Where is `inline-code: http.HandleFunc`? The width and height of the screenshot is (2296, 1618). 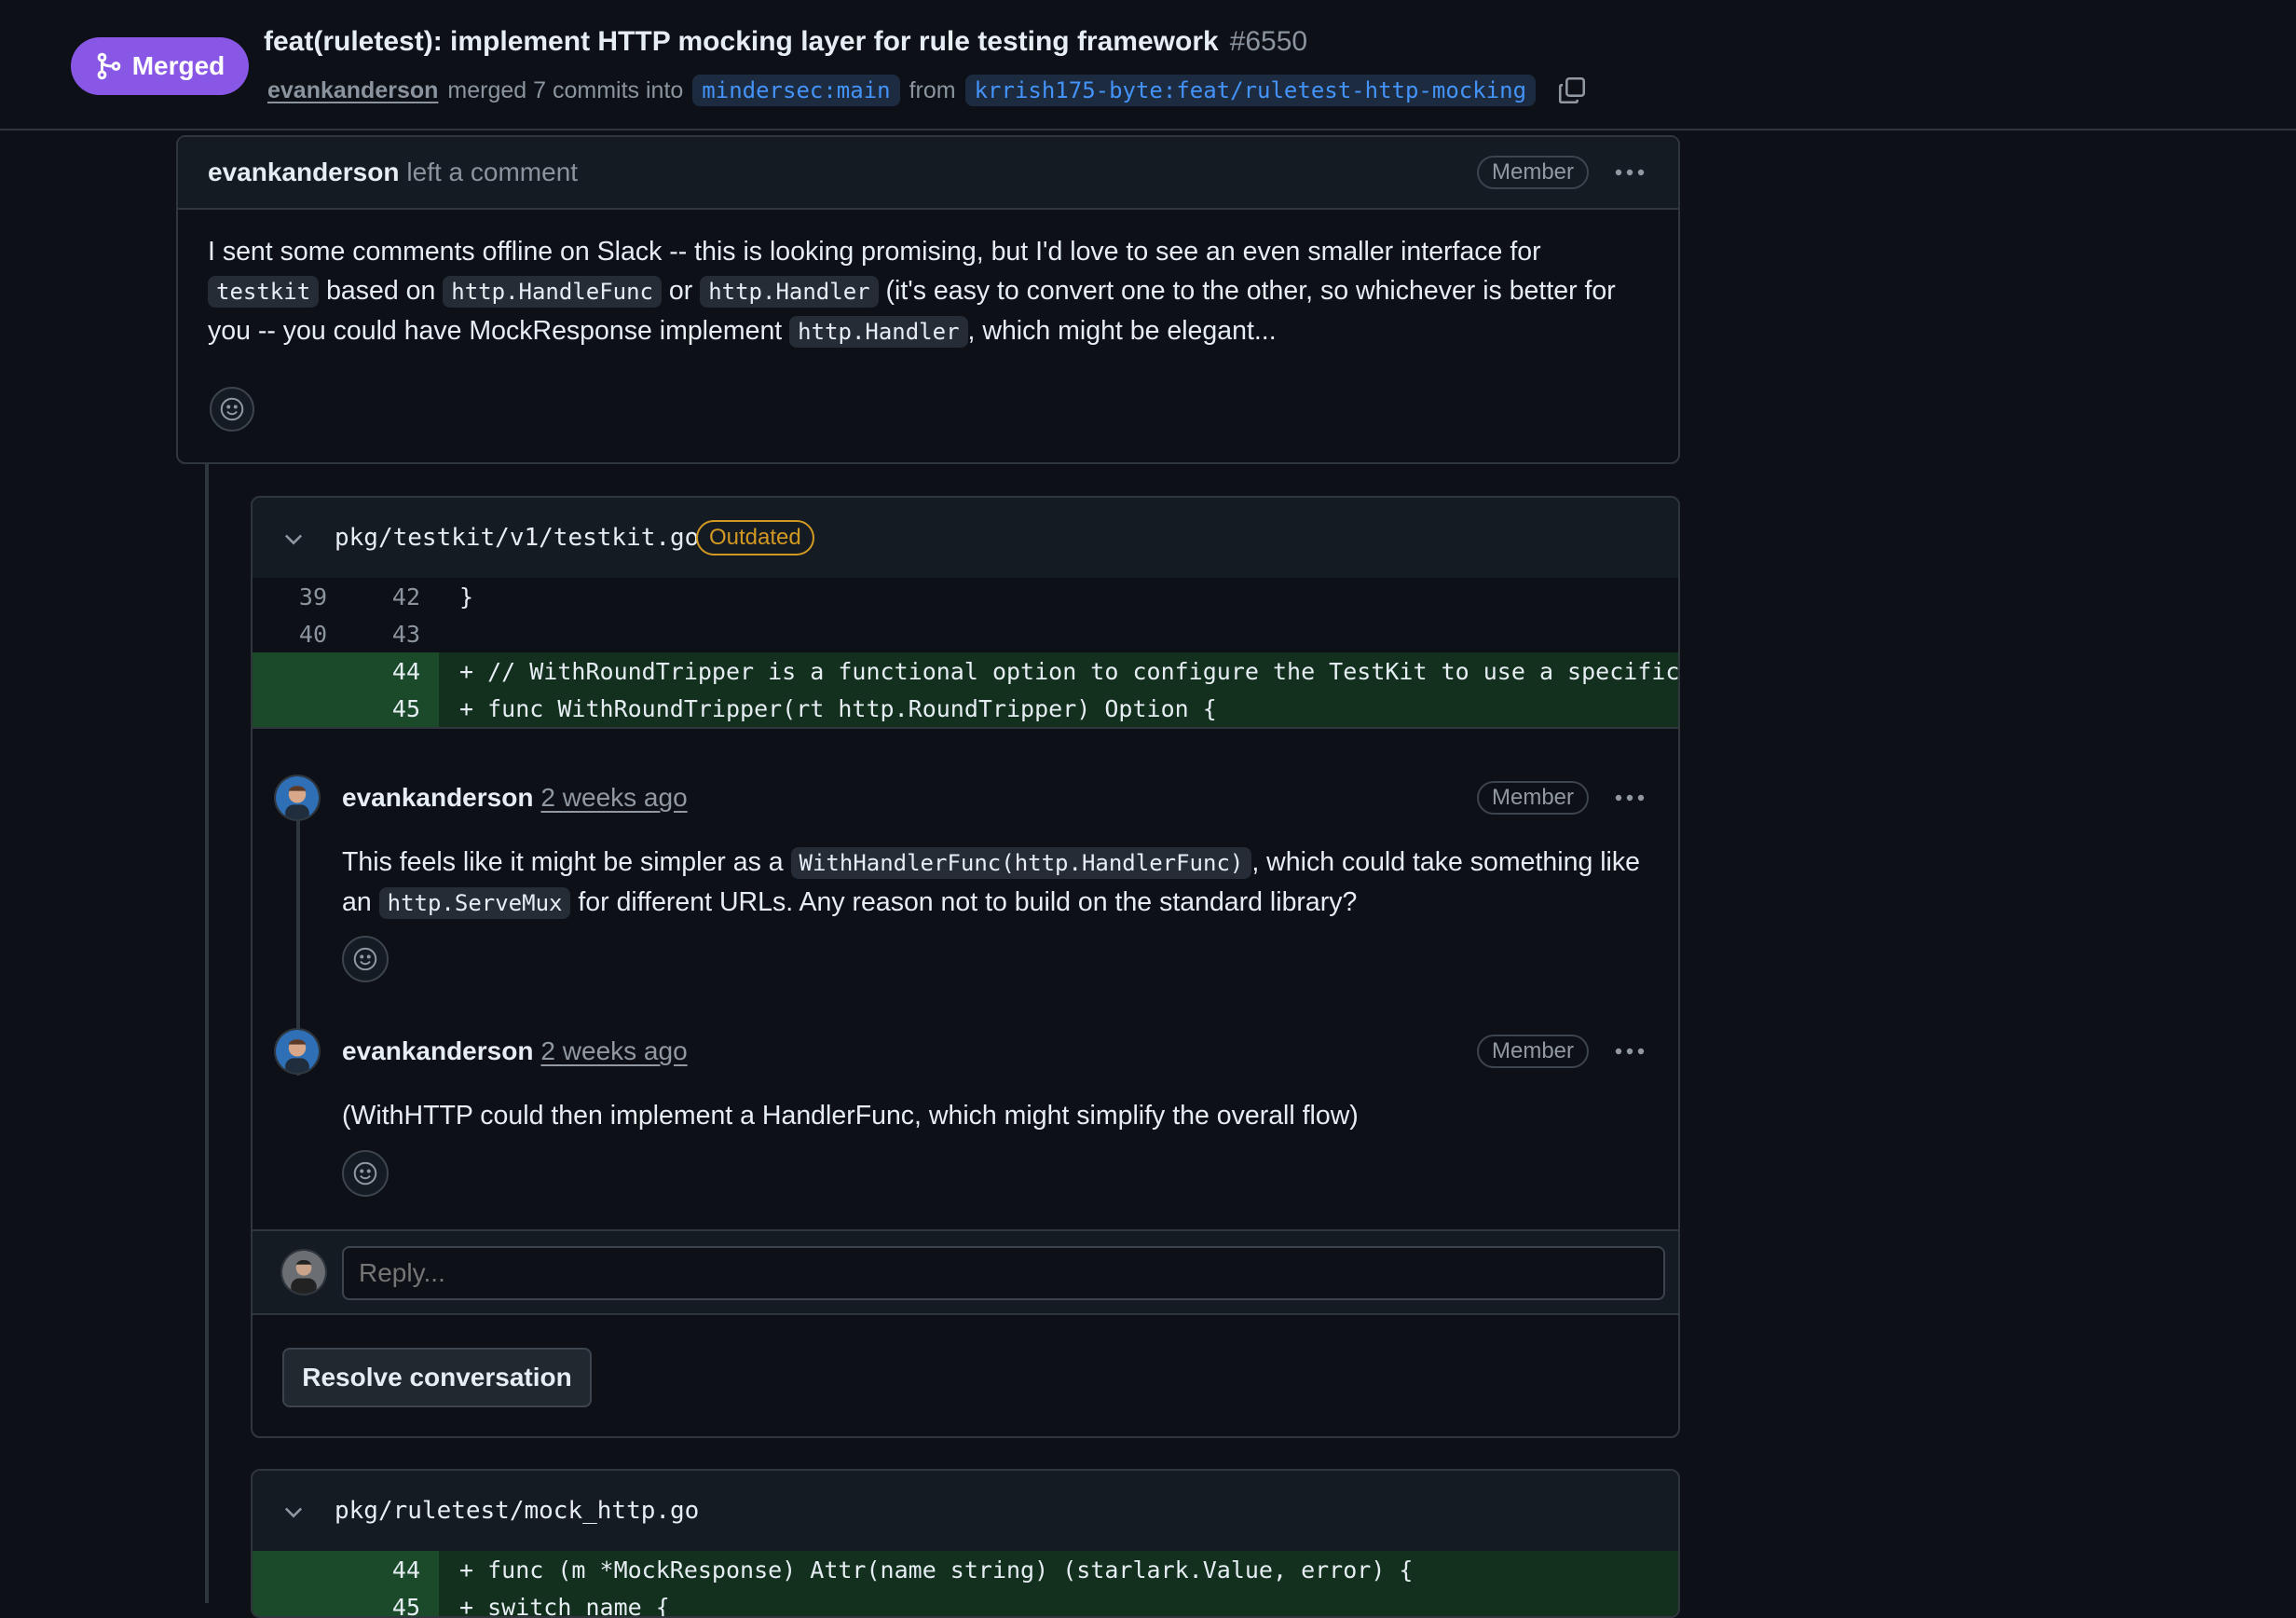 inline-code: http.HandleFunc is located at coordinates (552, 292).